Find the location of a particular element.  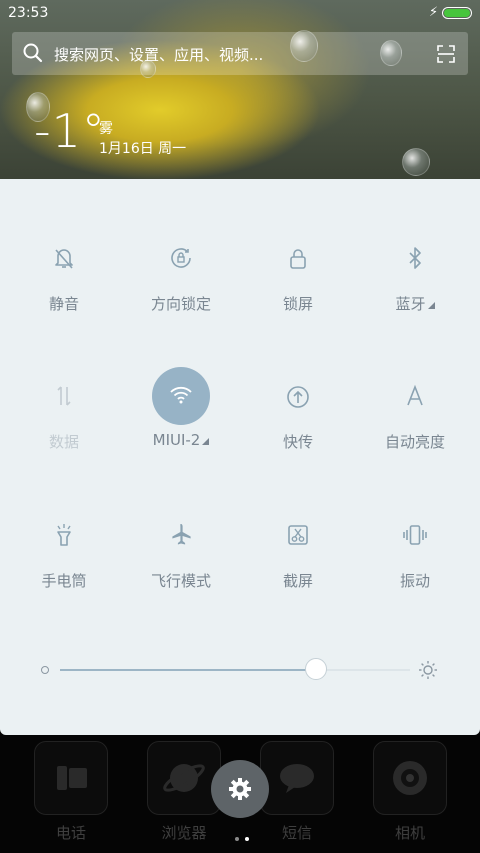

tile-label: 飞行模式 is located at coordinates (180, 581).